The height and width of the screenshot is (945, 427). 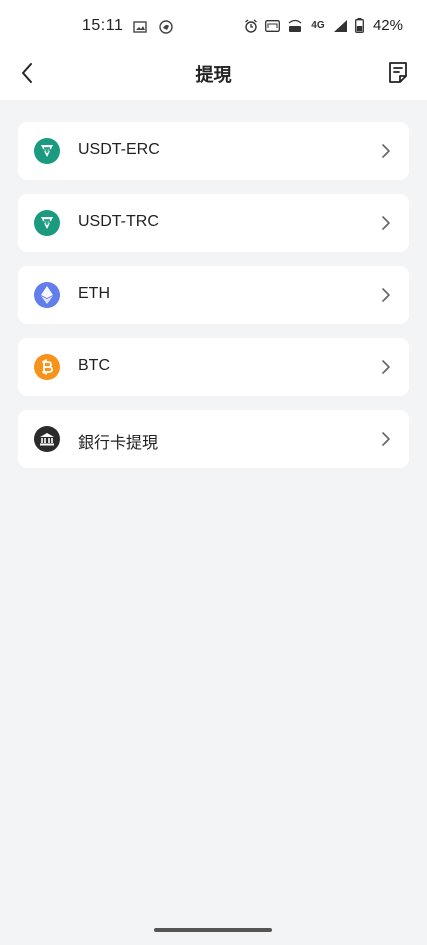 I want to click on method-item-usdt-trc: USDT-TRC, so click(x=213, y=223).